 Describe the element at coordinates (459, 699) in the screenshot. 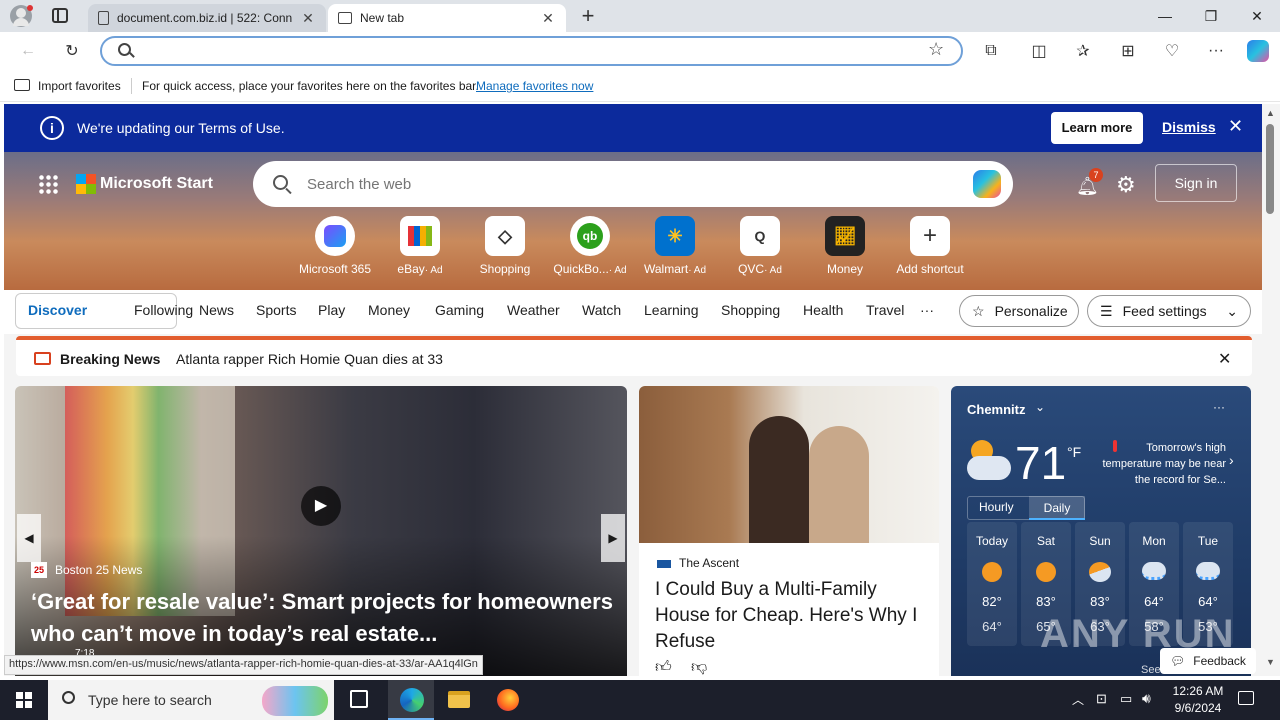

I see `file-explorer-icon` at that location.